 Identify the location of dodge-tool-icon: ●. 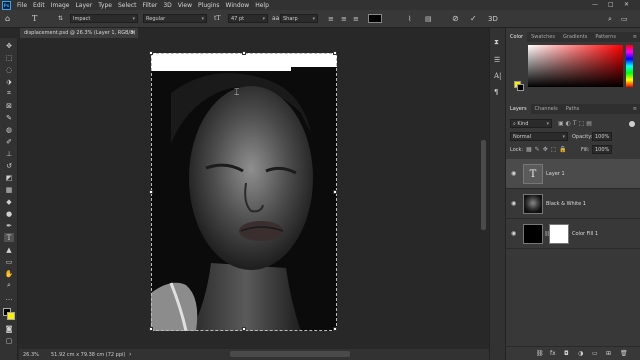
(9, 213).